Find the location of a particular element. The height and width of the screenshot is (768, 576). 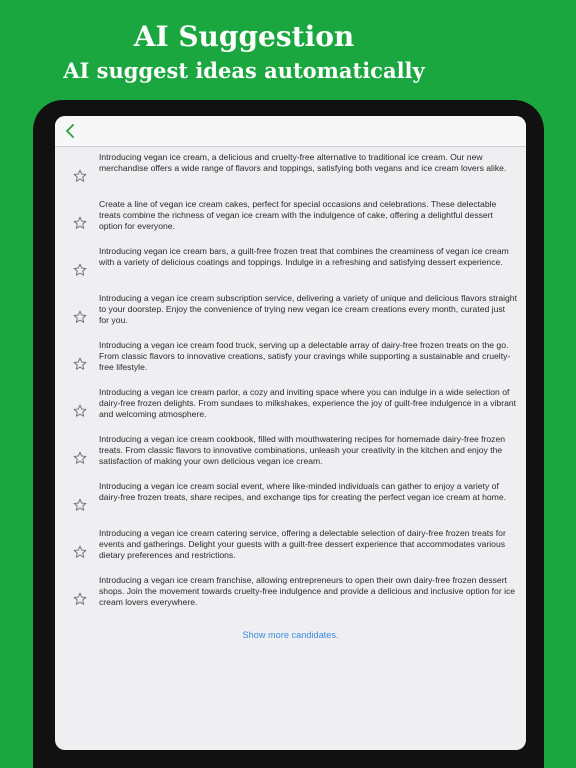

chevron-left-icon is located at coordinates (70, 131).